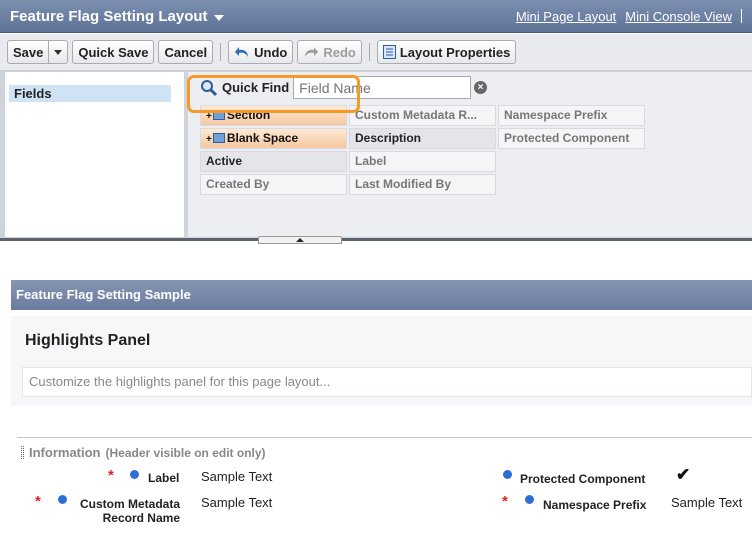 The image size is (752, 534). Describe the element at coordinates (262, 138) in the screenshot. I see `palette-item-label: Blank Space` at that location.